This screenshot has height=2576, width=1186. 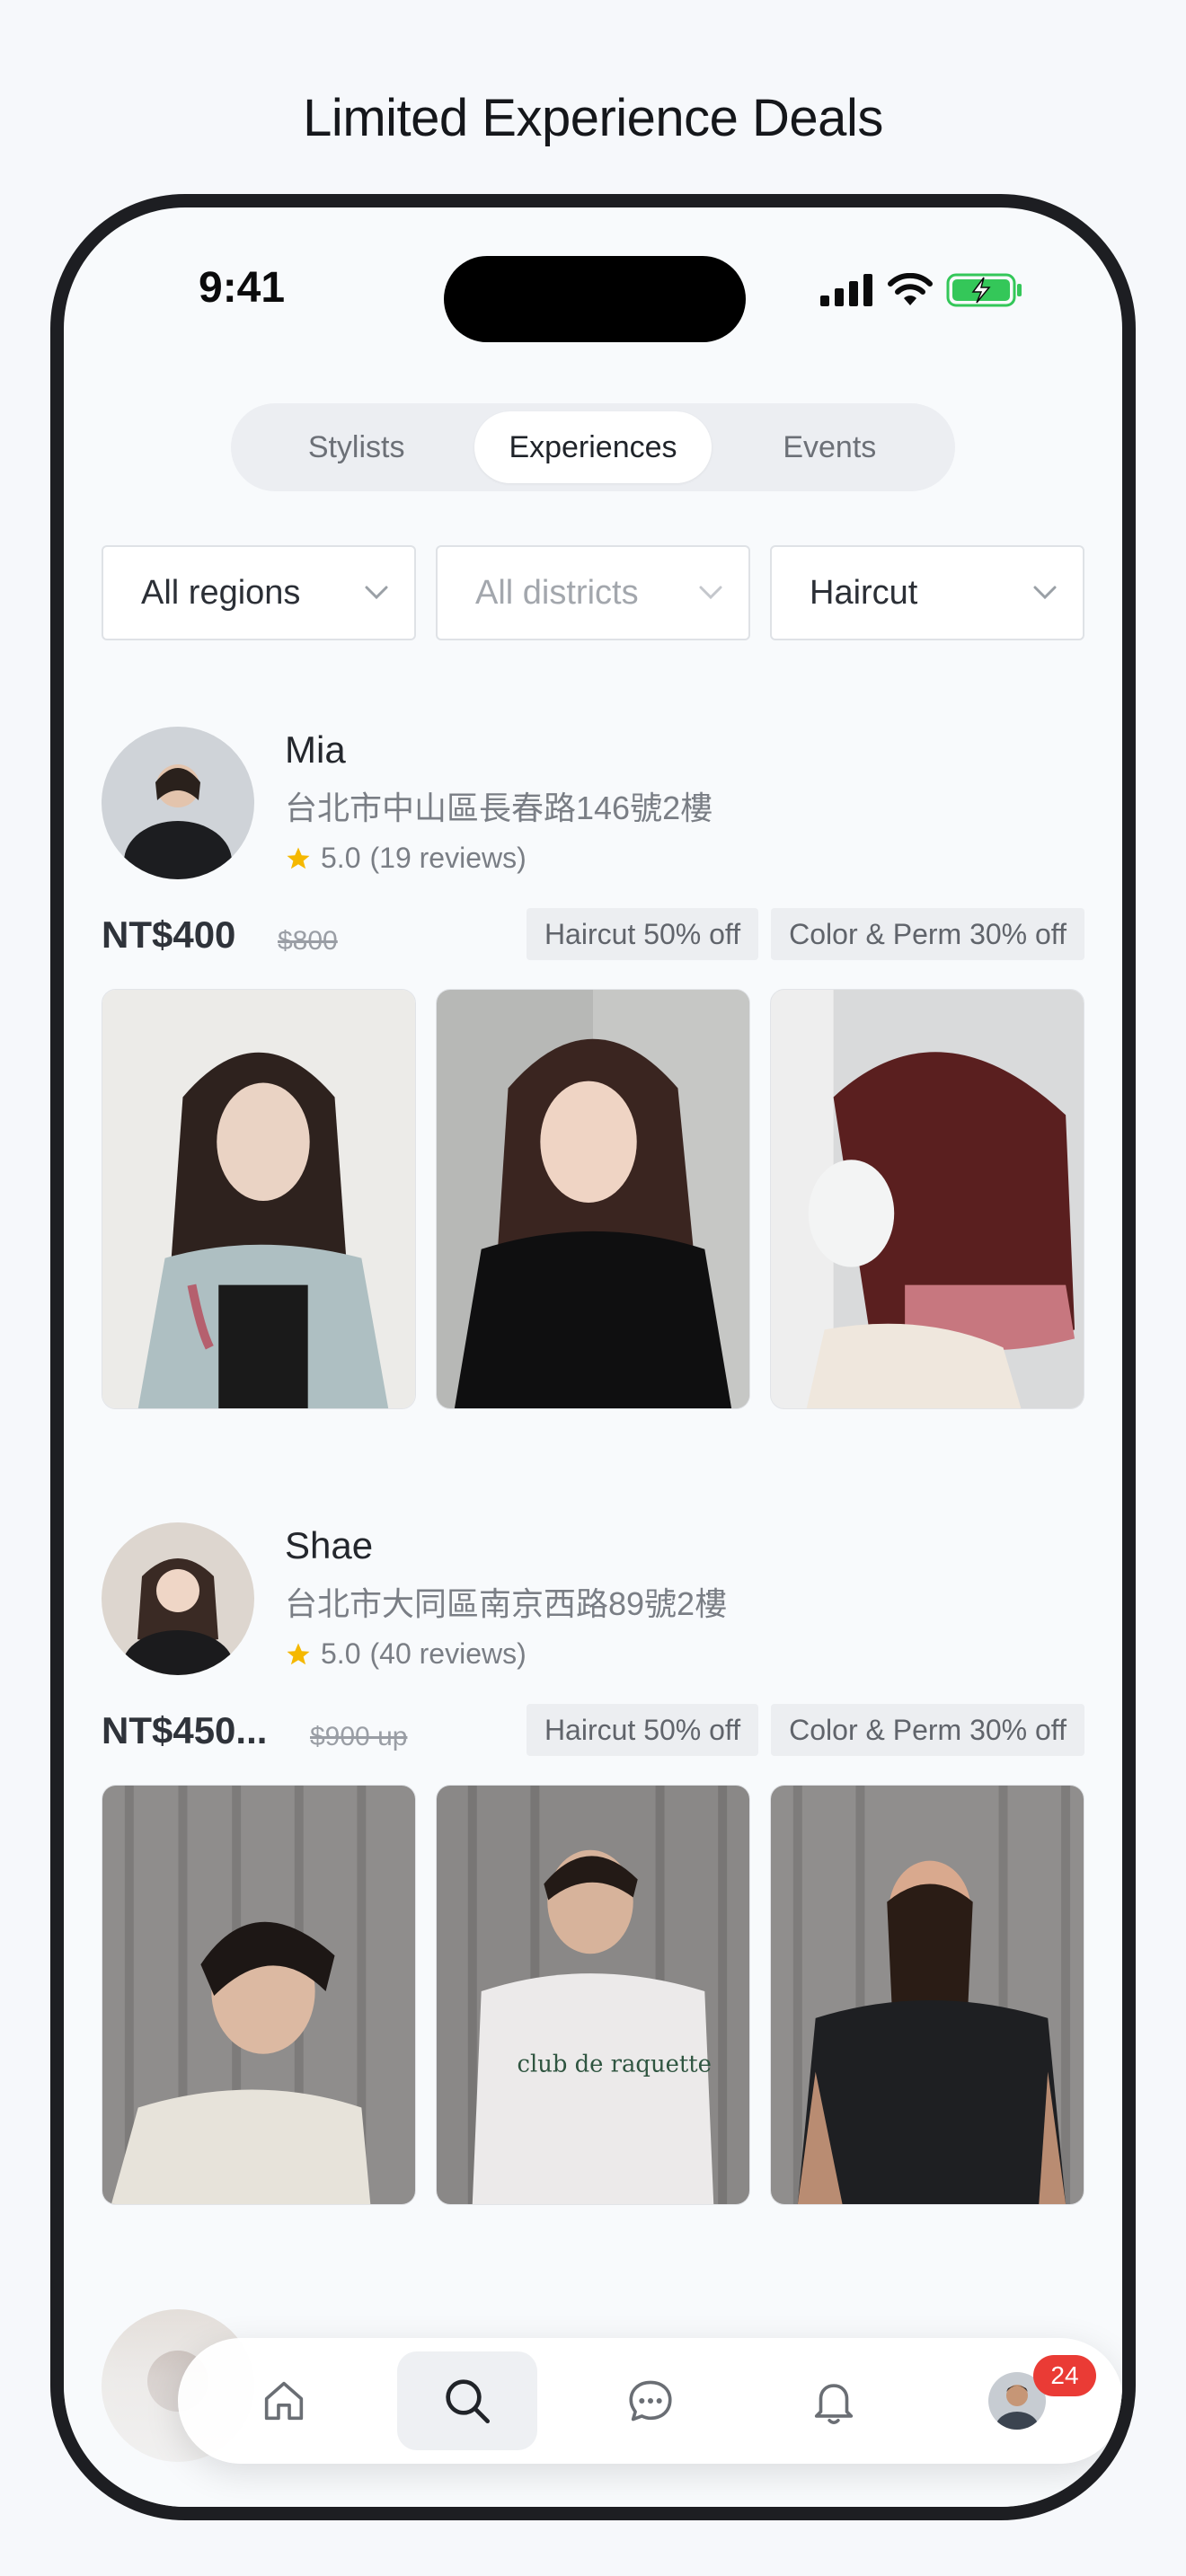 I want to click on wifi-icon, so click(x=910, y=289).